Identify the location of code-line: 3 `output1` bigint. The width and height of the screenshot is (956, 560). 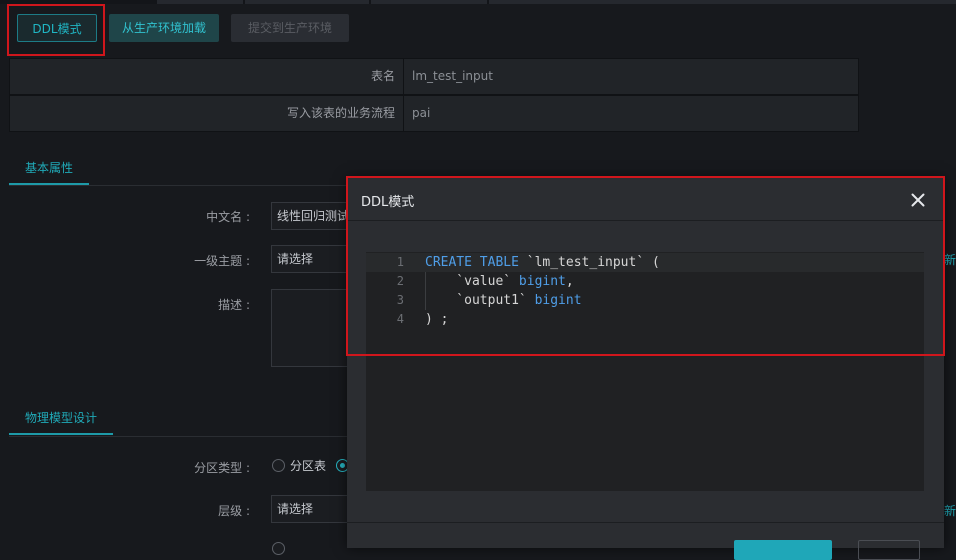
(645, 300).